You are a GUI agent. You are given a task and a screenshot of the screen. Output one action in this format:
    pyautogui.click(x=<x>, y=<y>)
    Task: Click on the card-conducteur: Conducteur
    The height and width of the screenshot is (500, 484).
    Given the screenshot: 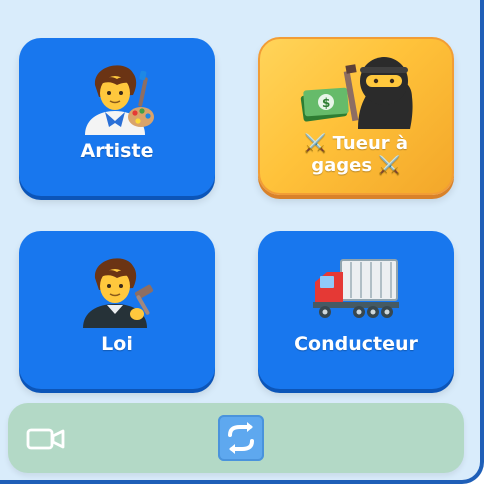 What is the action you would take?
    pyautogui.click(x=356, y=310)
    